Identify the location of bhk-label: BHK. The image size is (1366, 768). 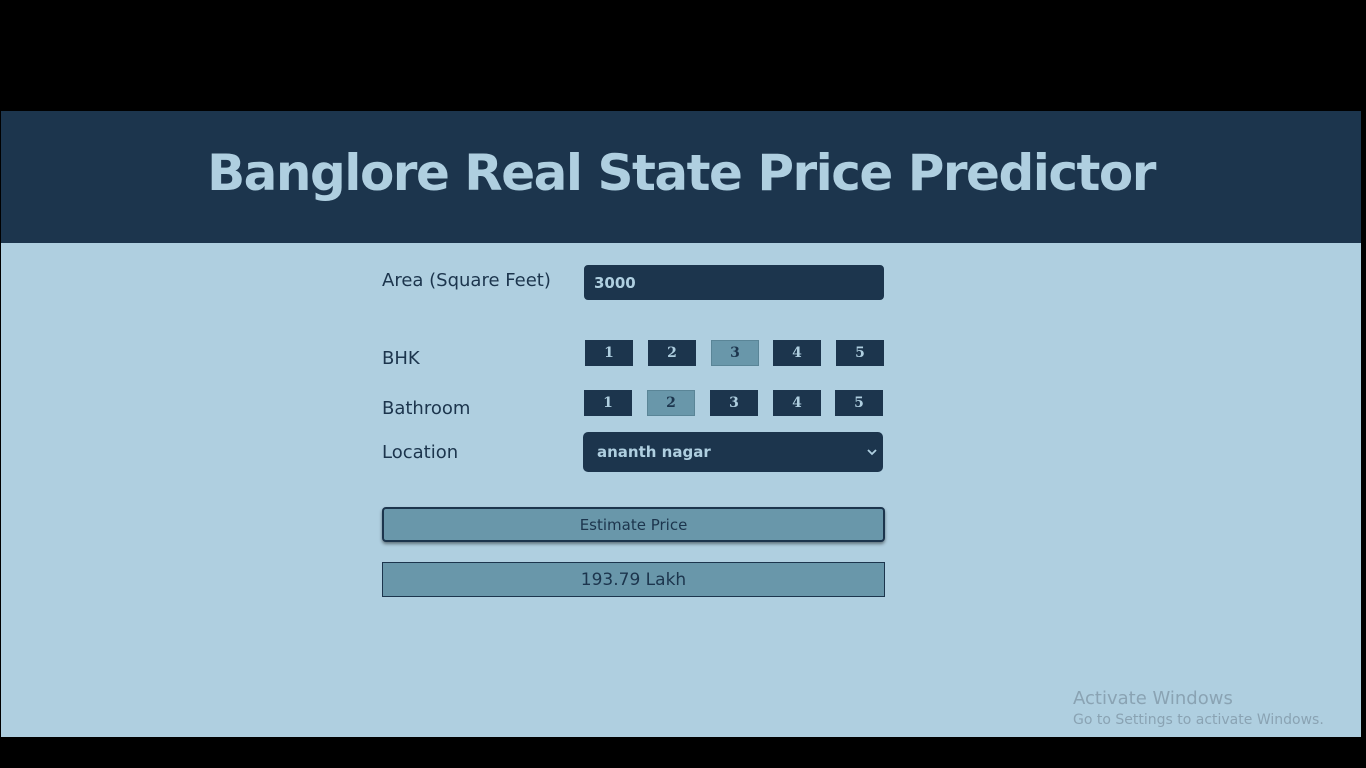
(401, 358).